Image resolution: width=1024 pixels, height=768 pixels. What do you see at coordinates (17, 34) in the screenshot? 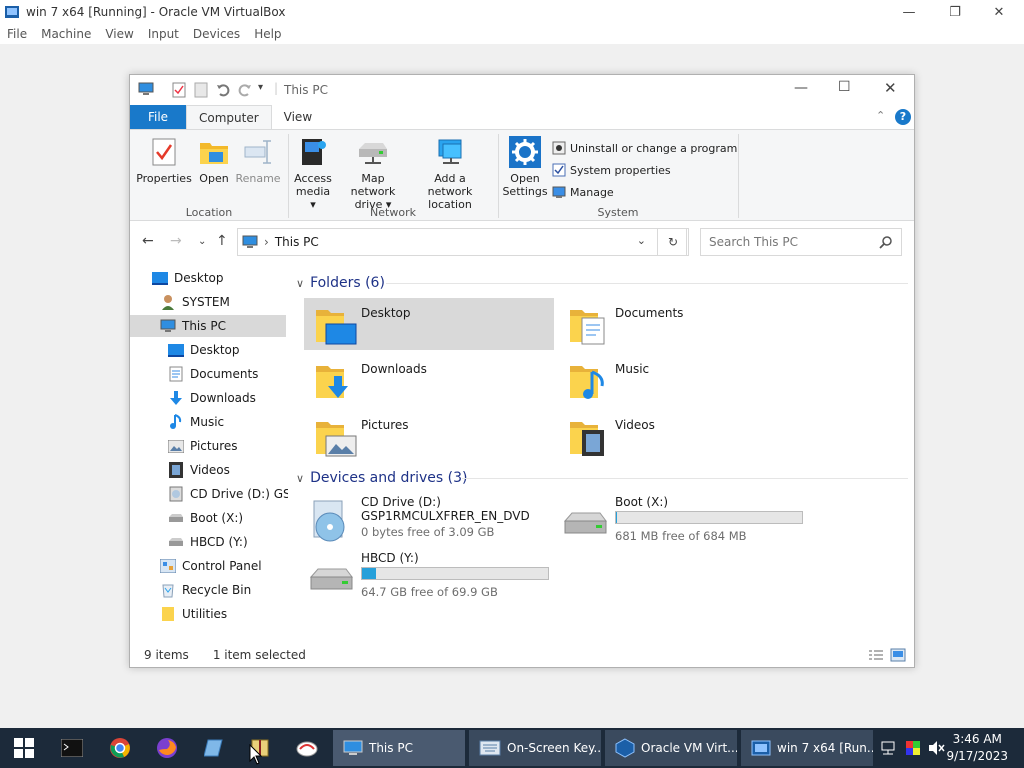
I see `host-menu-file: File` at bounding box center [17, 34].